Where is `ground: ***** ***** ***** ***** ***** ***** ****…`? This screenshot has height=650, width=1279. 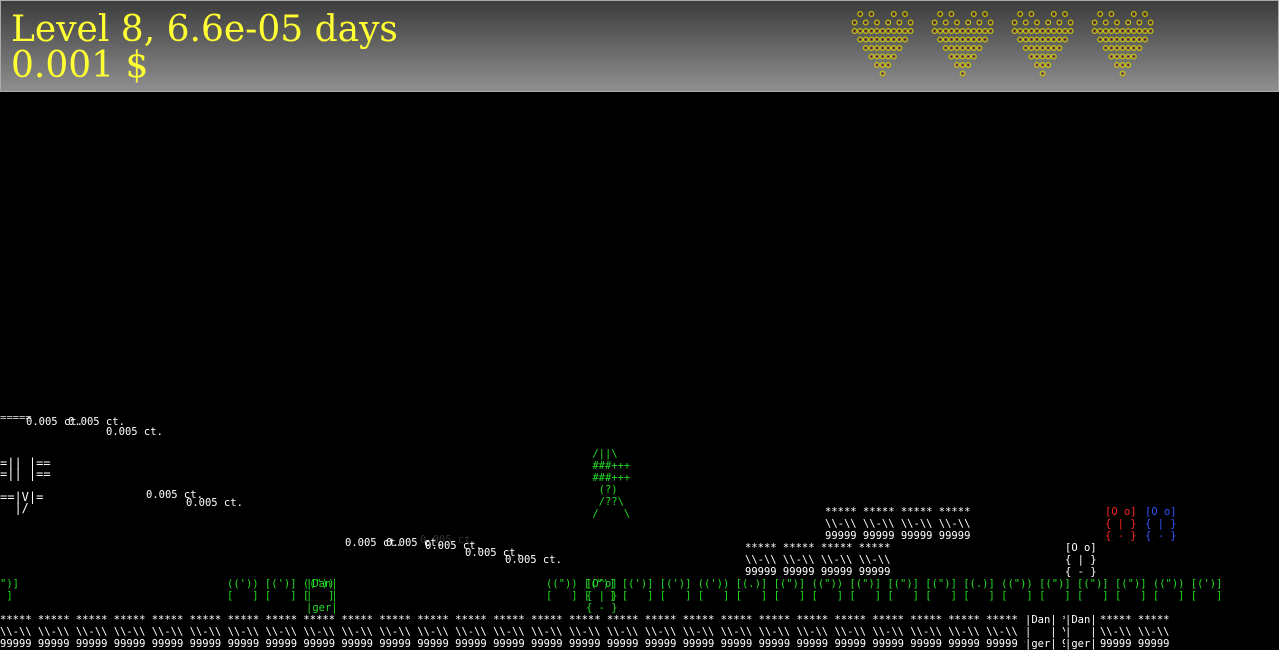
ground: ***** ***** ***** ***** ***** ***** ****… is located at coordinates (585, 632).